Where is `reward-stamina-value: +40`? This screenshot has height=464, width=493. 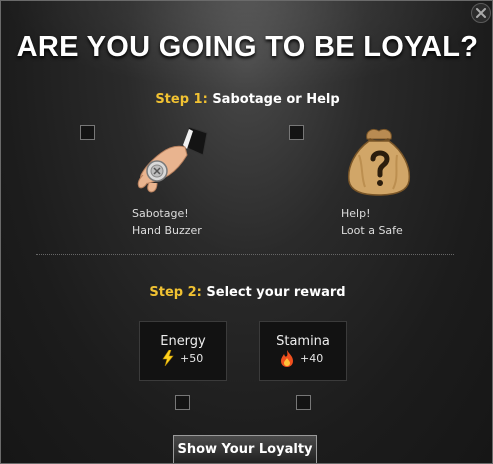
reward-stamina-value: +40 is located at coordinates (312, 358).